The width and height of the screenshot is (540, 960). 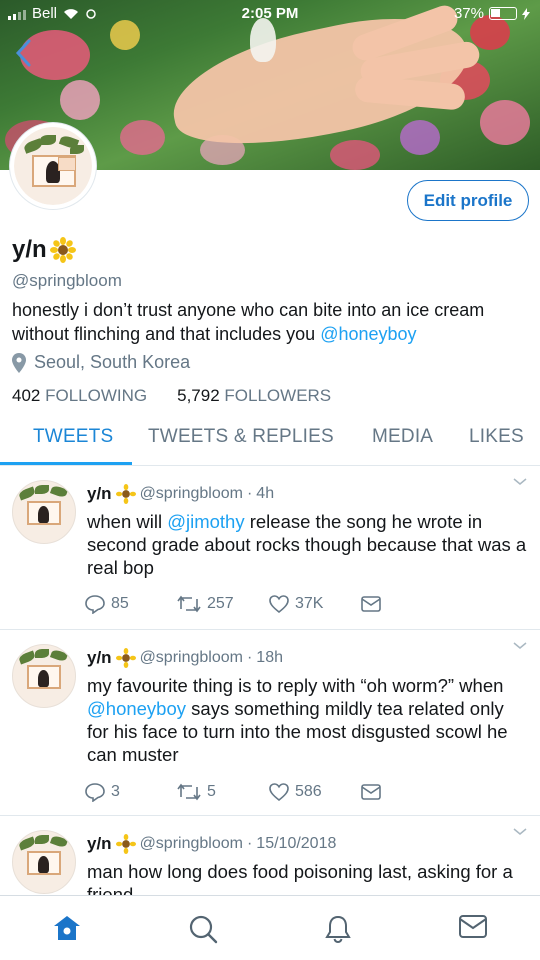 What do you see at coordinates (23, 53) in the screenshot?
I see `chevron-left-icon` at bounding box center [23, 53].